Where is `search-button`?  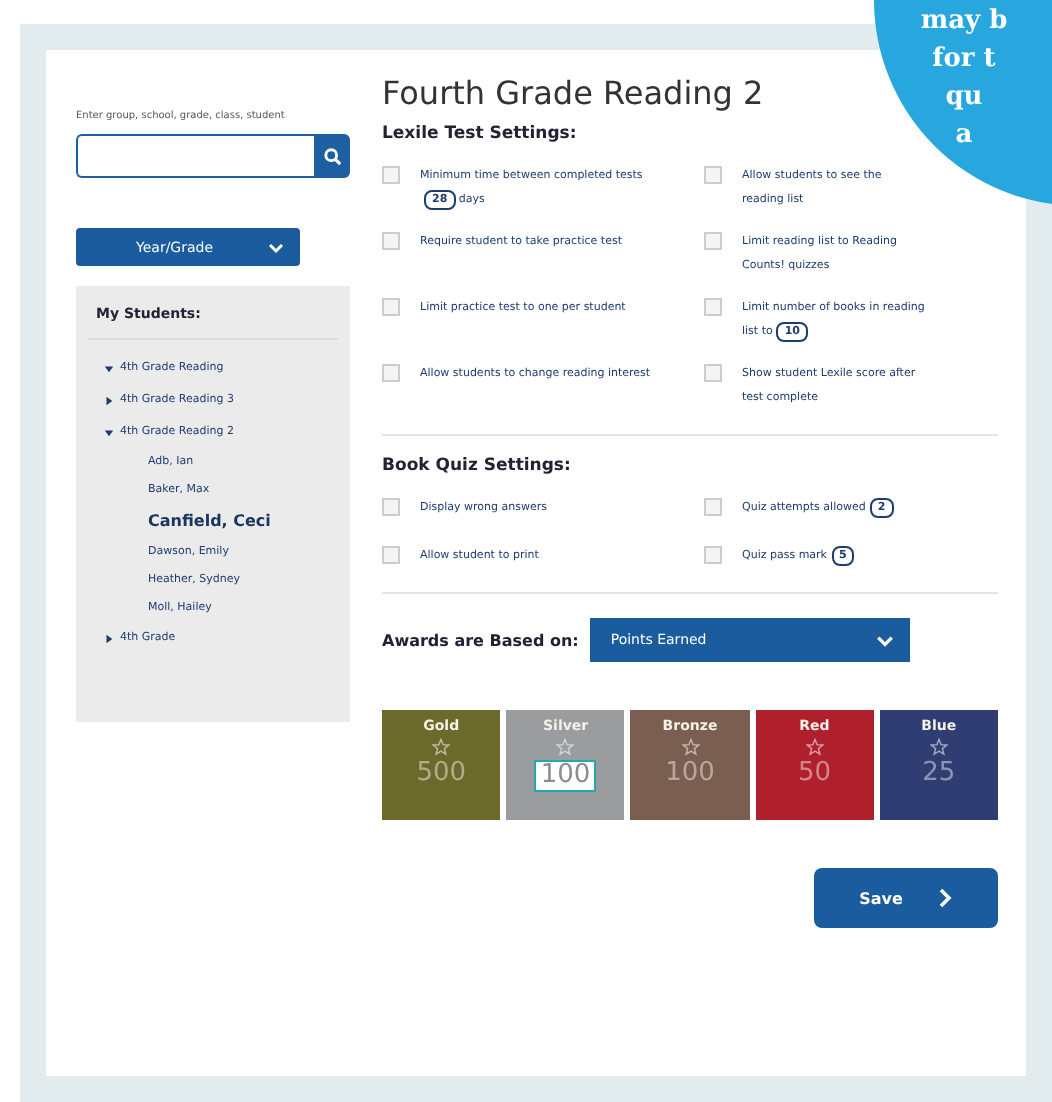 search-button is located at coordinates (332, 156).